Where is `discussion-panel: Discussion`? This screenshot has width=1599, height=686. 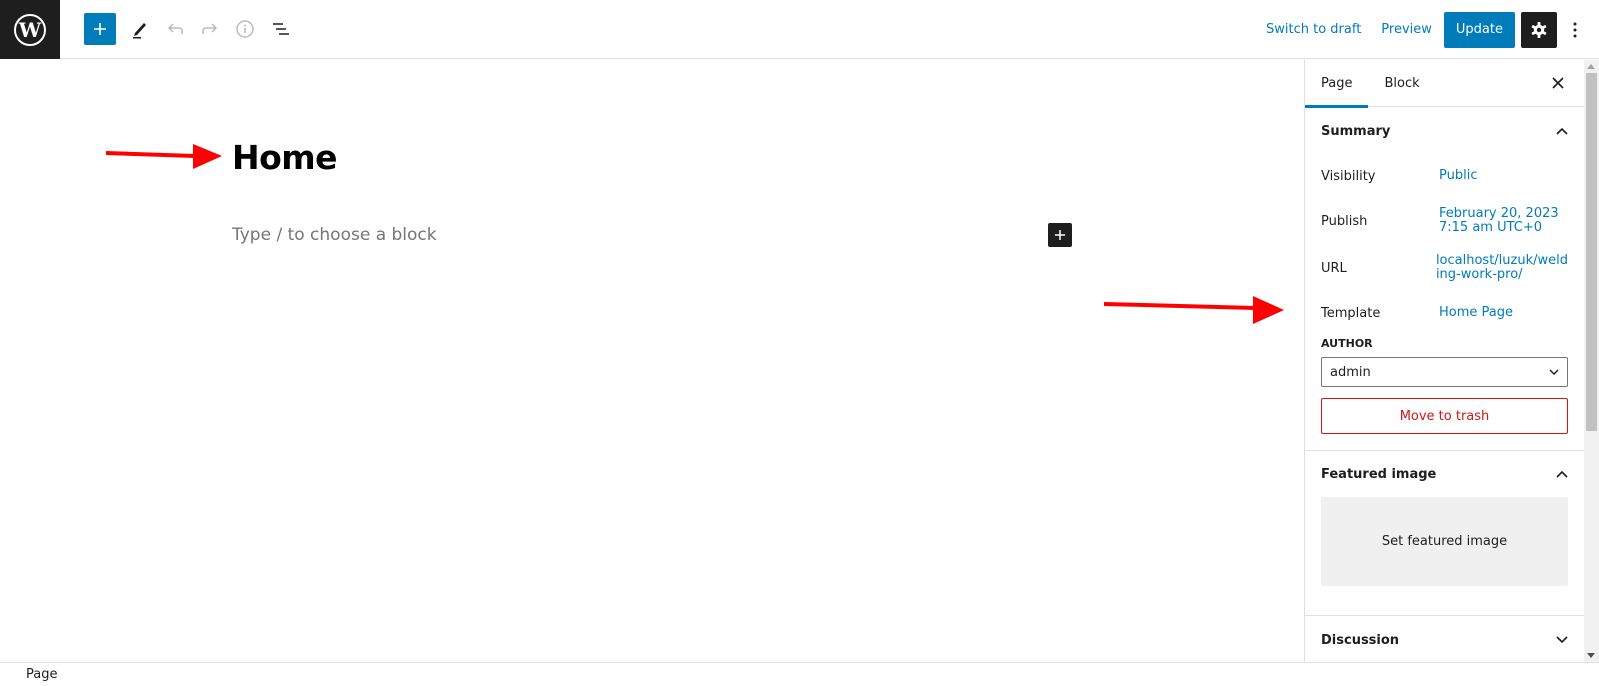 discussion-panel: Discussion is located at coordinates (1444, 639).